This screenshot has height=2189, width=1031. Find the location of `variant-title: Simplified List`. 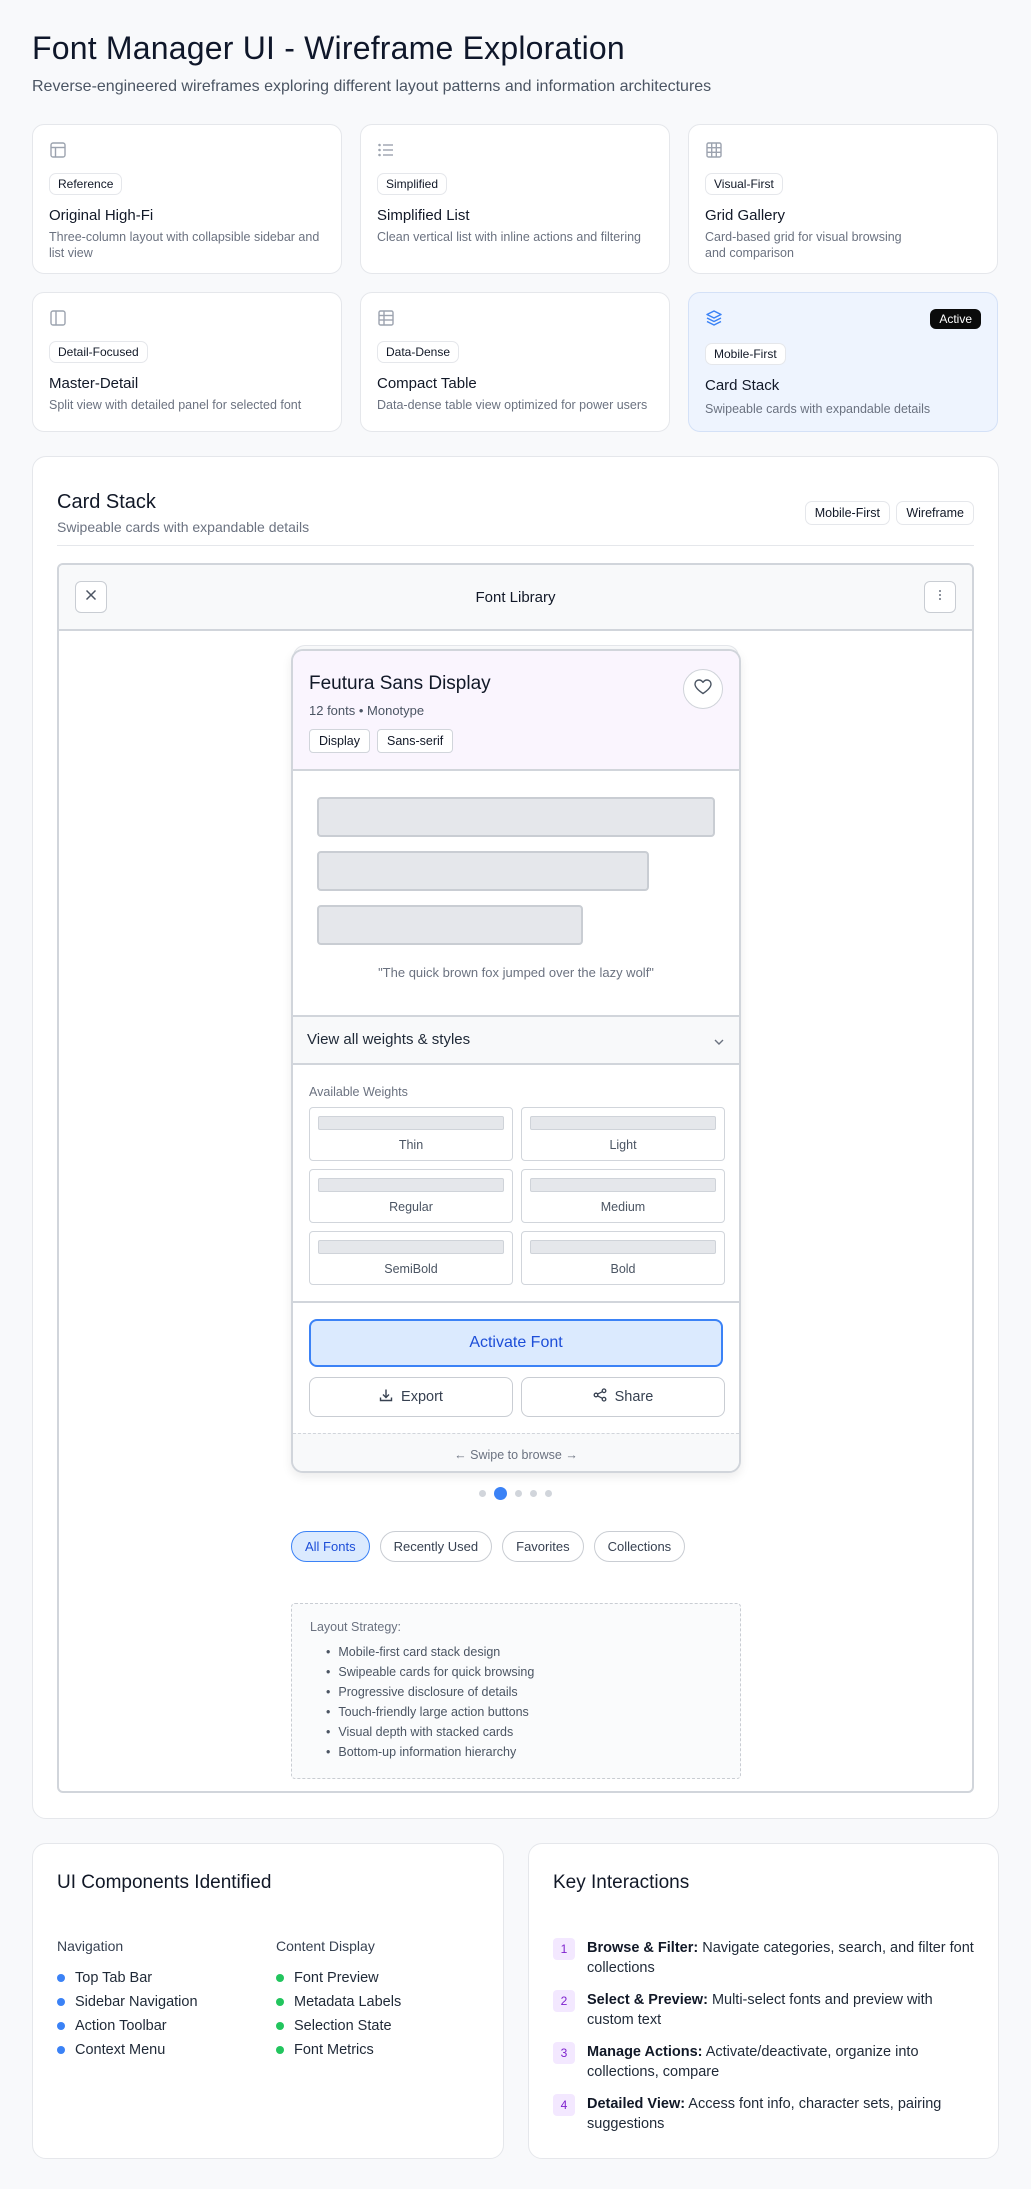

variant-title: Simplified List is located at coordinates (423, 215).